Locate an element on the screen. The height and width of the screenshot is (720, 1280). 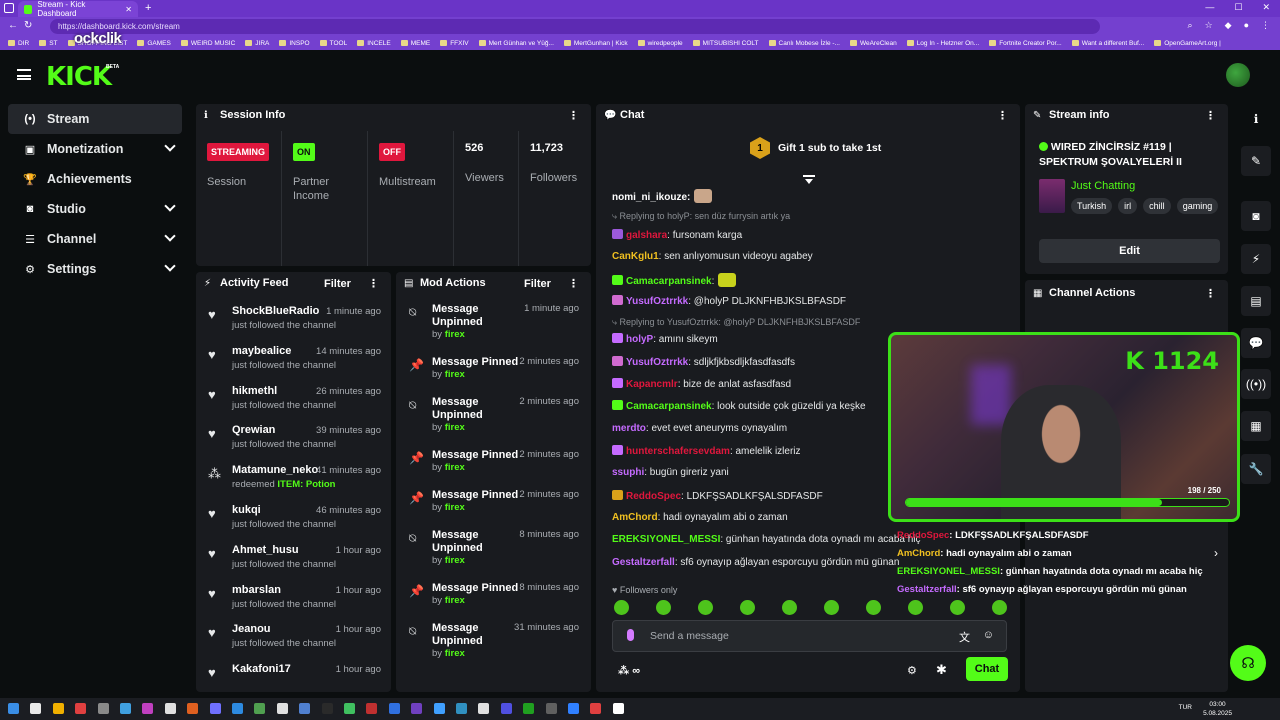
help-headset-icon: ☊ is located at coordinates (1248, 663).